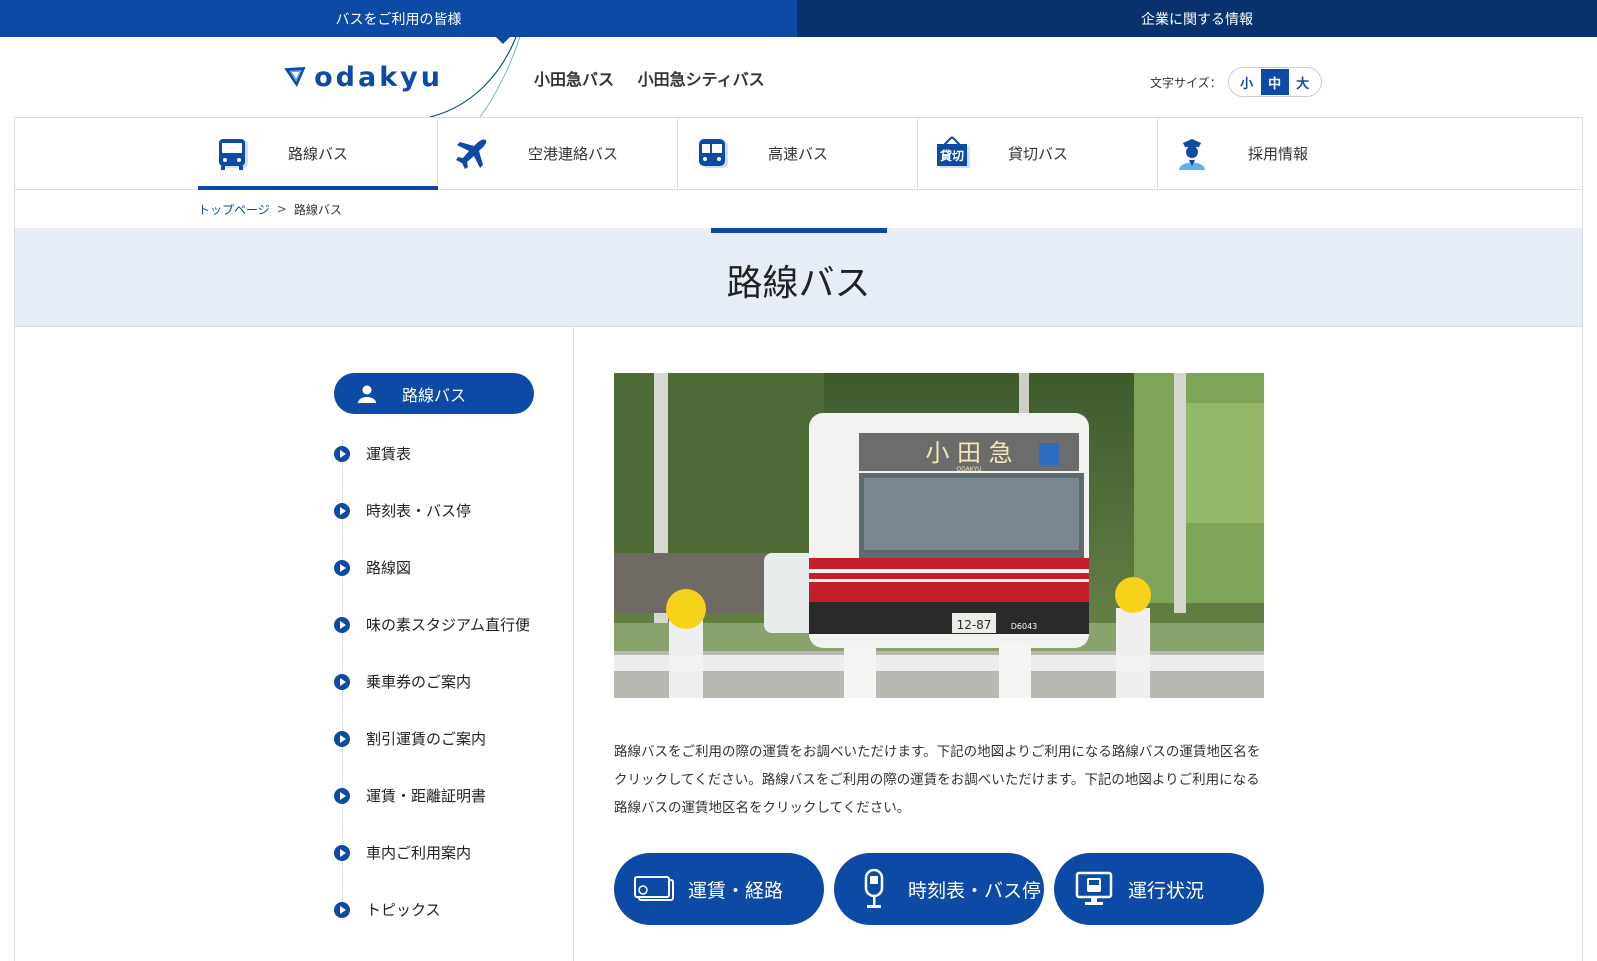 The height and width of the screenshot is (961, 1597). Describe the element at coordinates (654, 889) in the screenshot. I see `ticket-icon` at that location.